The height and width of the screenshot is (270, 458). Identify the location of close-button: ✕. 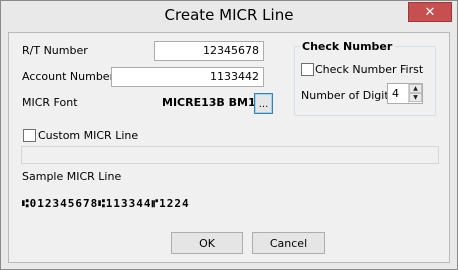
(430, 12).